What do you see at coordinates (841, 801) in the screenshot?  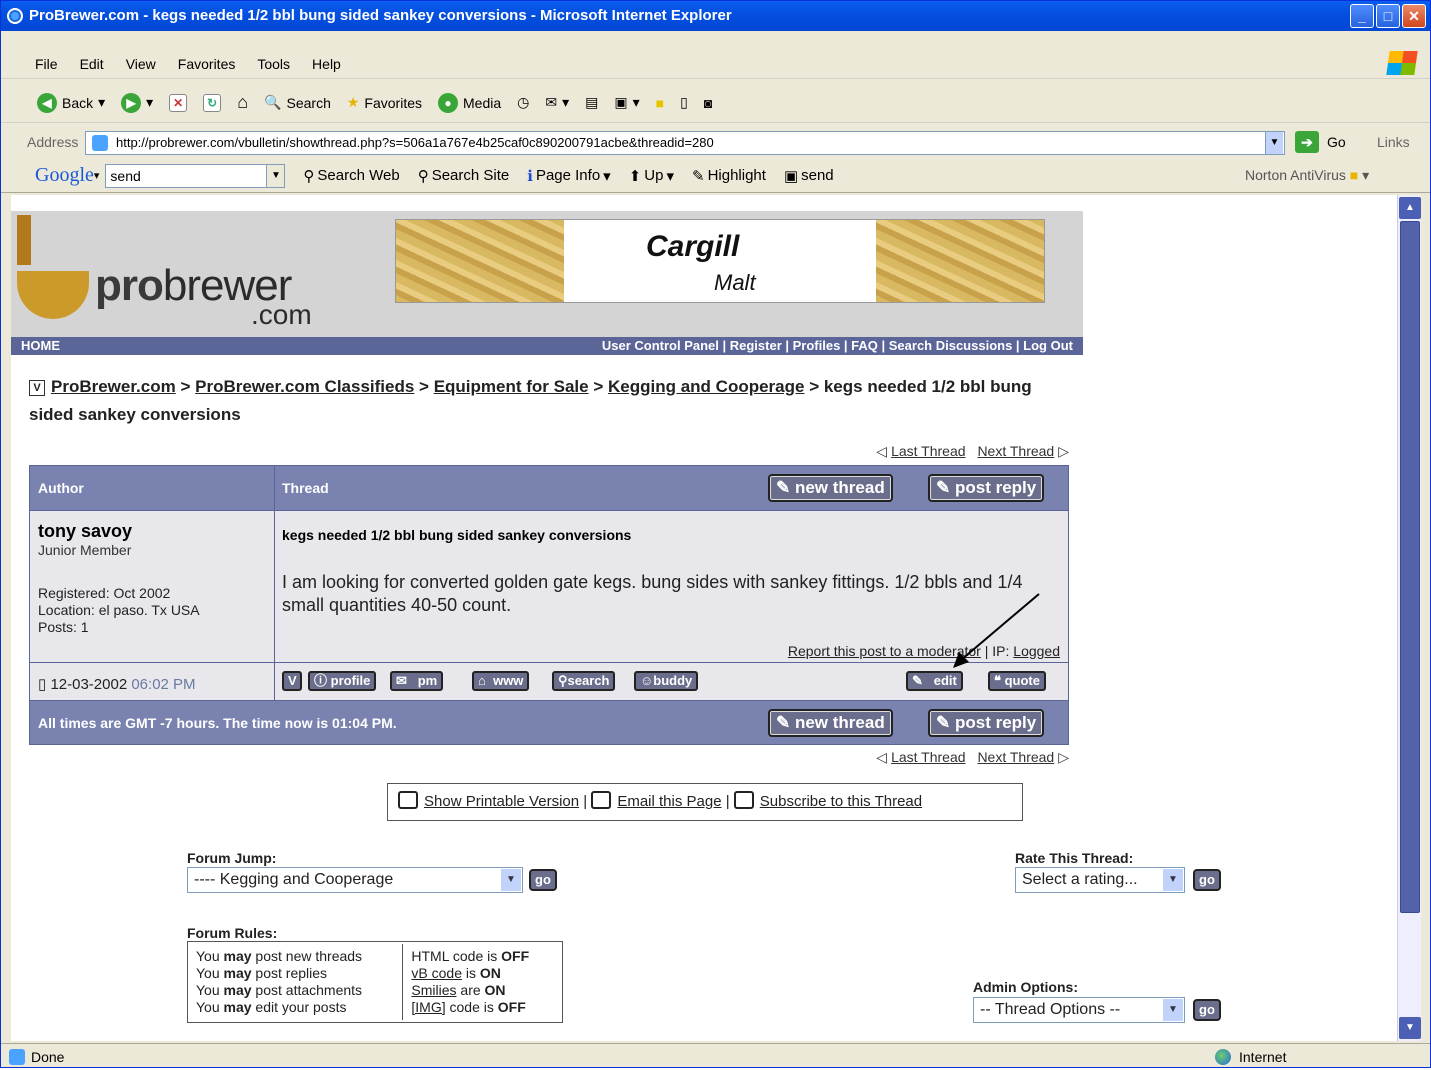 I see `subscribe-link: Subscribe to this Thread` at bounding box center [841, 801].